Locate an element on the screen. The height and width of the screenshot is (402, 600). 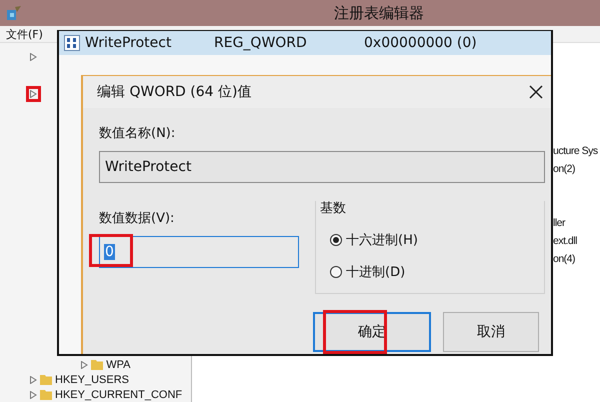
value-name-fragment: ucture Sys is located at coordinates (576, 152).